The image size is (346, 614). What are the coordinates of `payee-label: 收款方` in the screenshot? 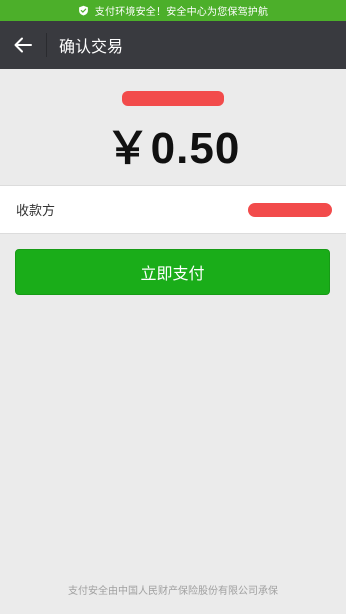 It's located at (36, 211).